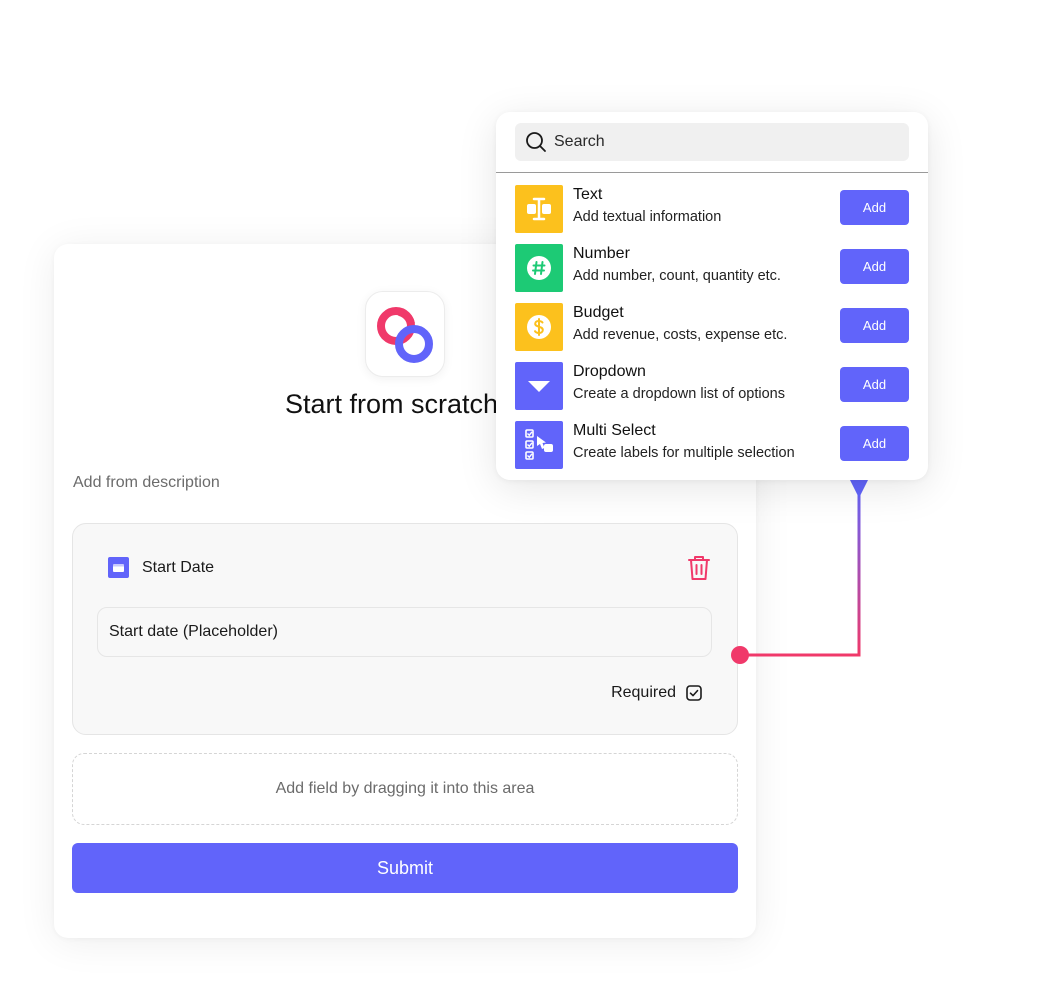  Describe the element at coordinates (539, 386) in the screenshot. I see `dropdown-arrow-icon` at that location.